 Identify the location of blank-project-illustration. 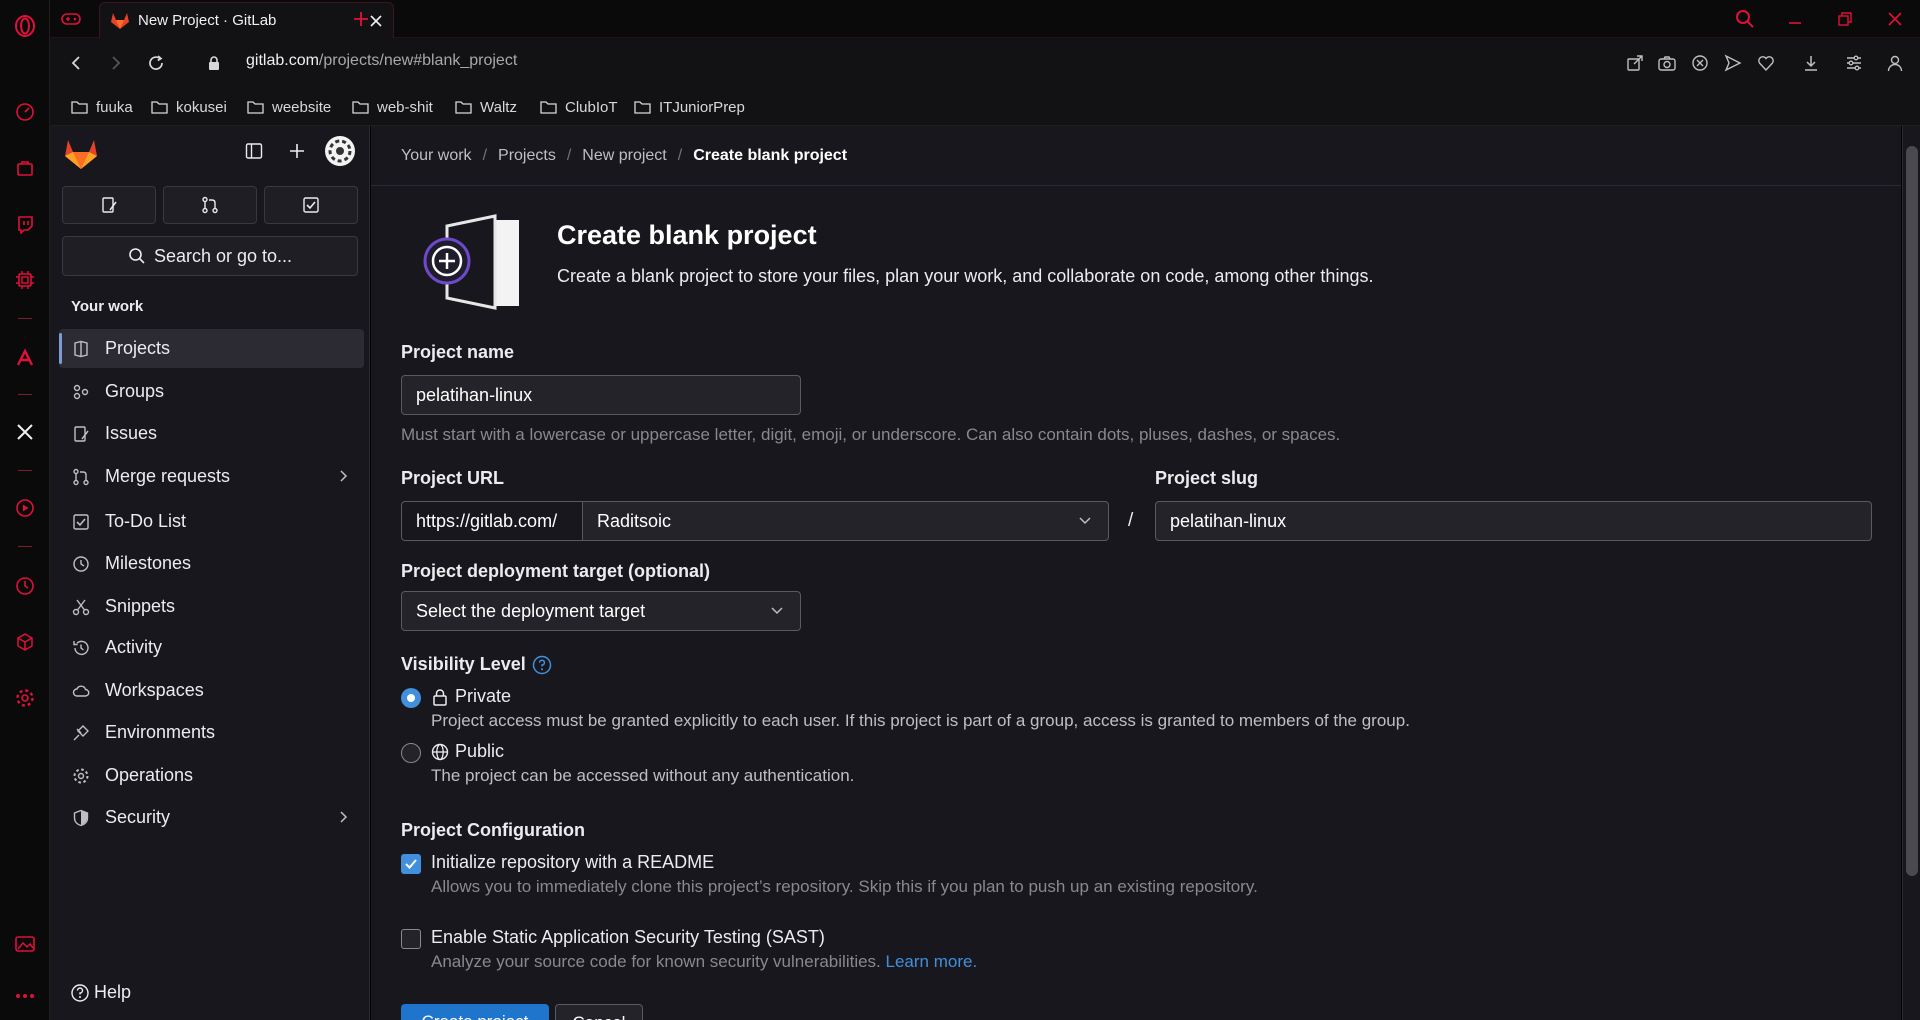
(474, 261).